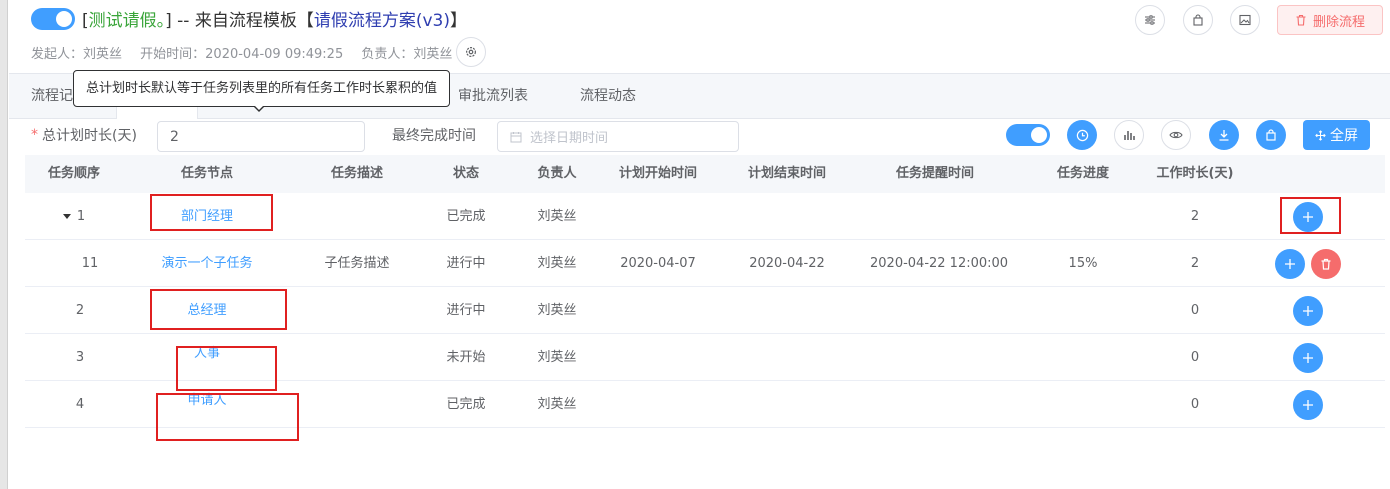 The width and height of the screenshot is (1390, 489). Describe the element at coordinates (1326, 264) in the screenshot. I see `delete-task-button` at that location.